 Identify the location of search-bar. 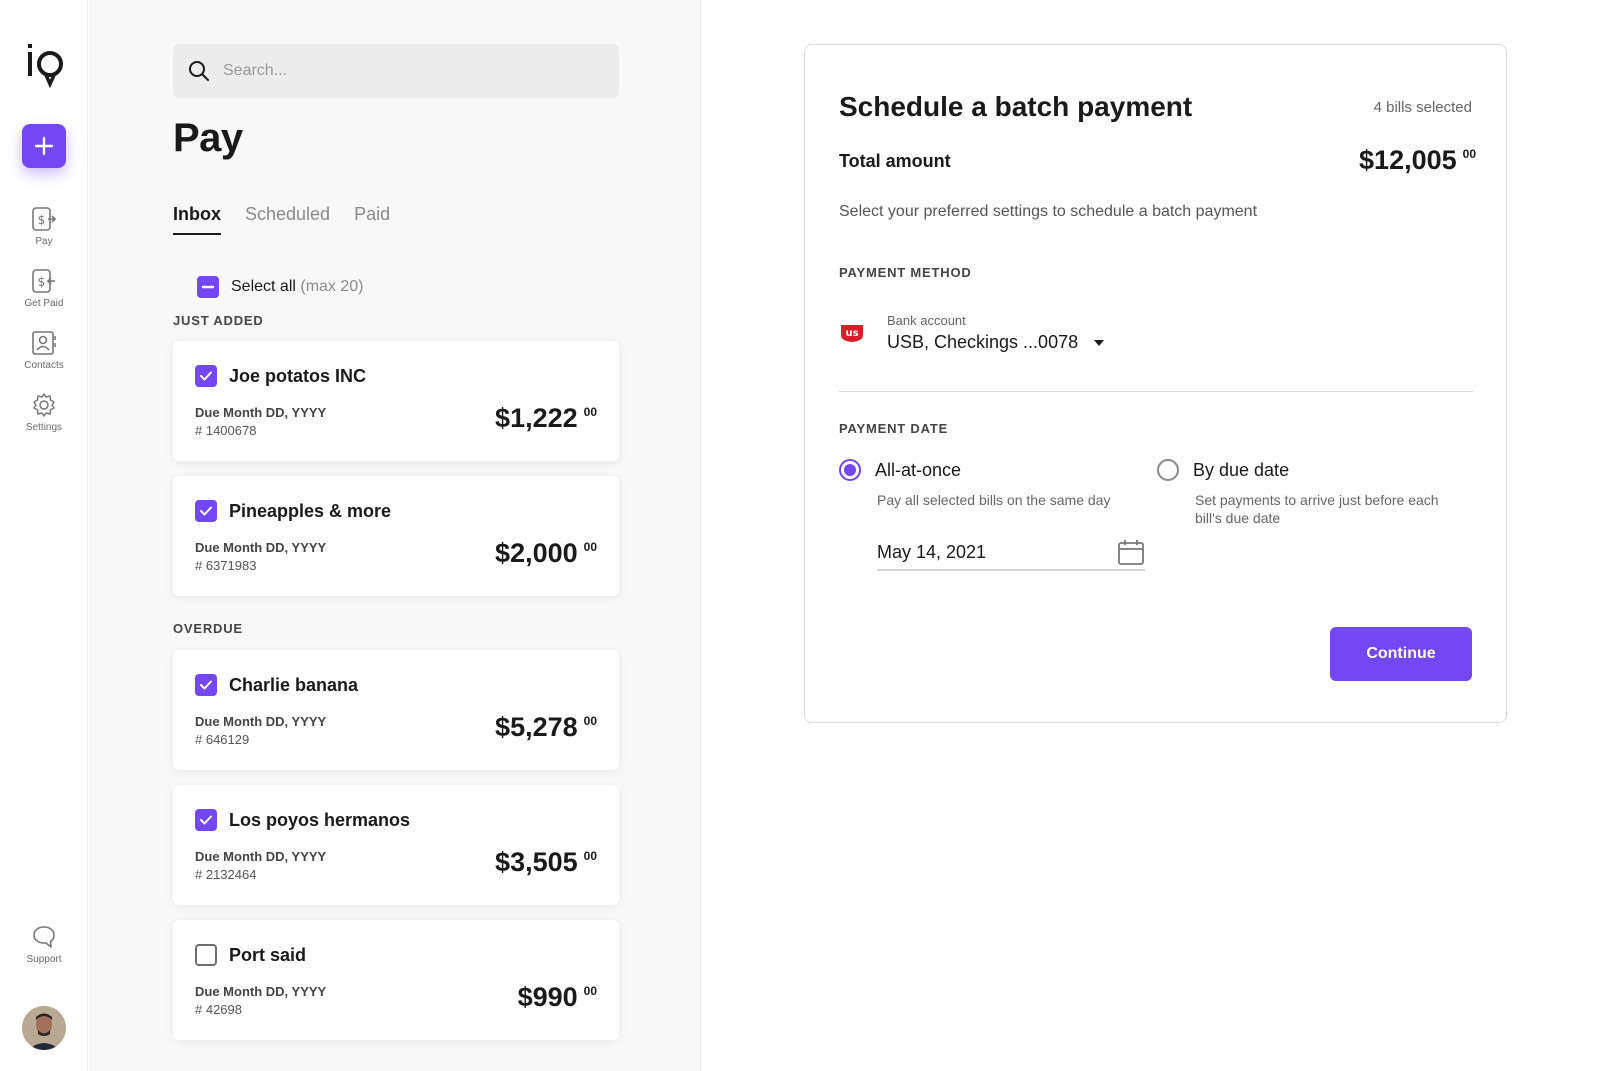
(396, 71).